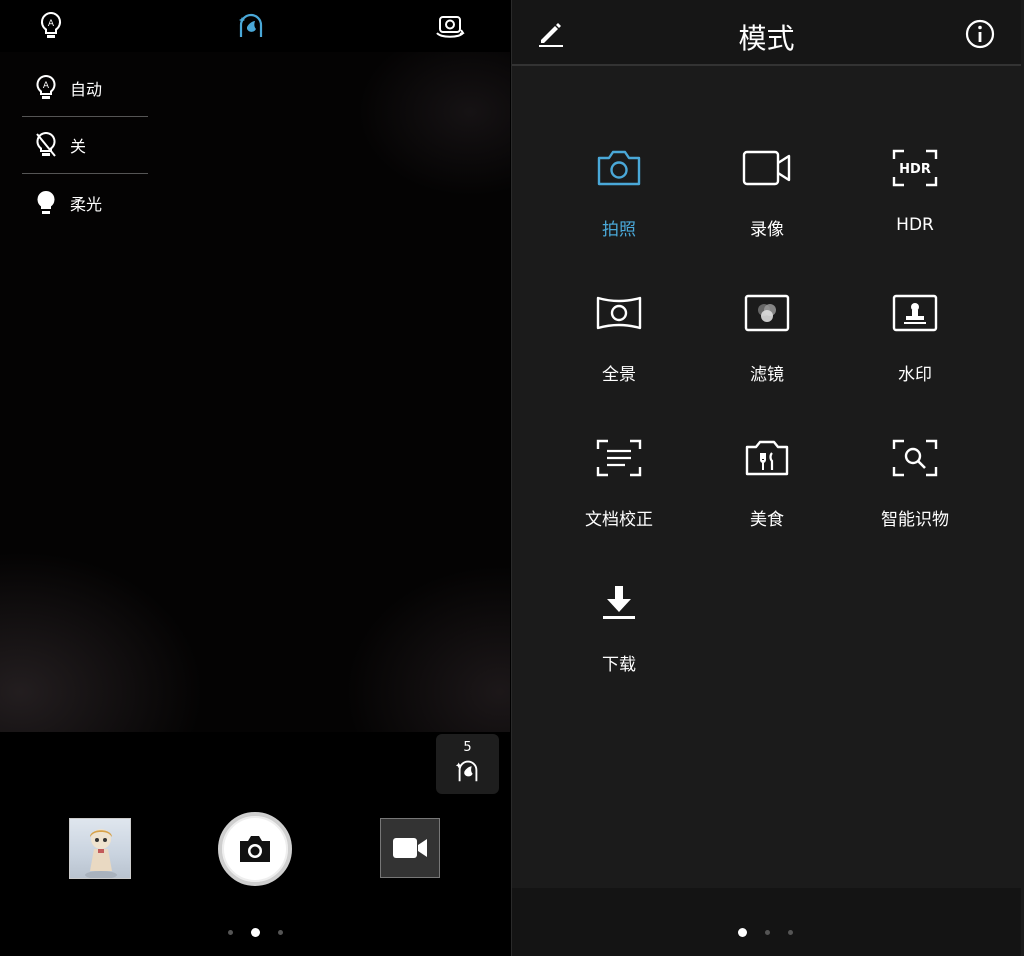 This screenshot has height=956, width=1024. I want to click on mode-smart-recognition: 智能识物, so click(915, 497).